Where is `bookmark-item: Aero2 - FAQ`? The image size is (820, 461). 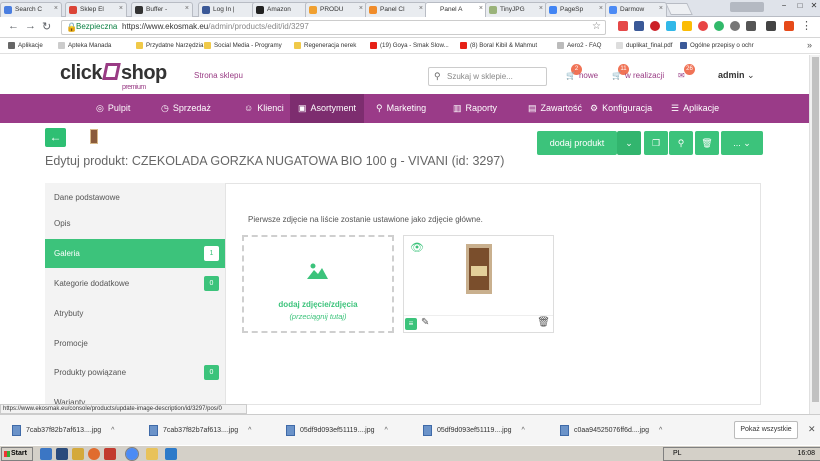 bookmark-item: Aero2 - FAQ is located at coordinates (579, 45).